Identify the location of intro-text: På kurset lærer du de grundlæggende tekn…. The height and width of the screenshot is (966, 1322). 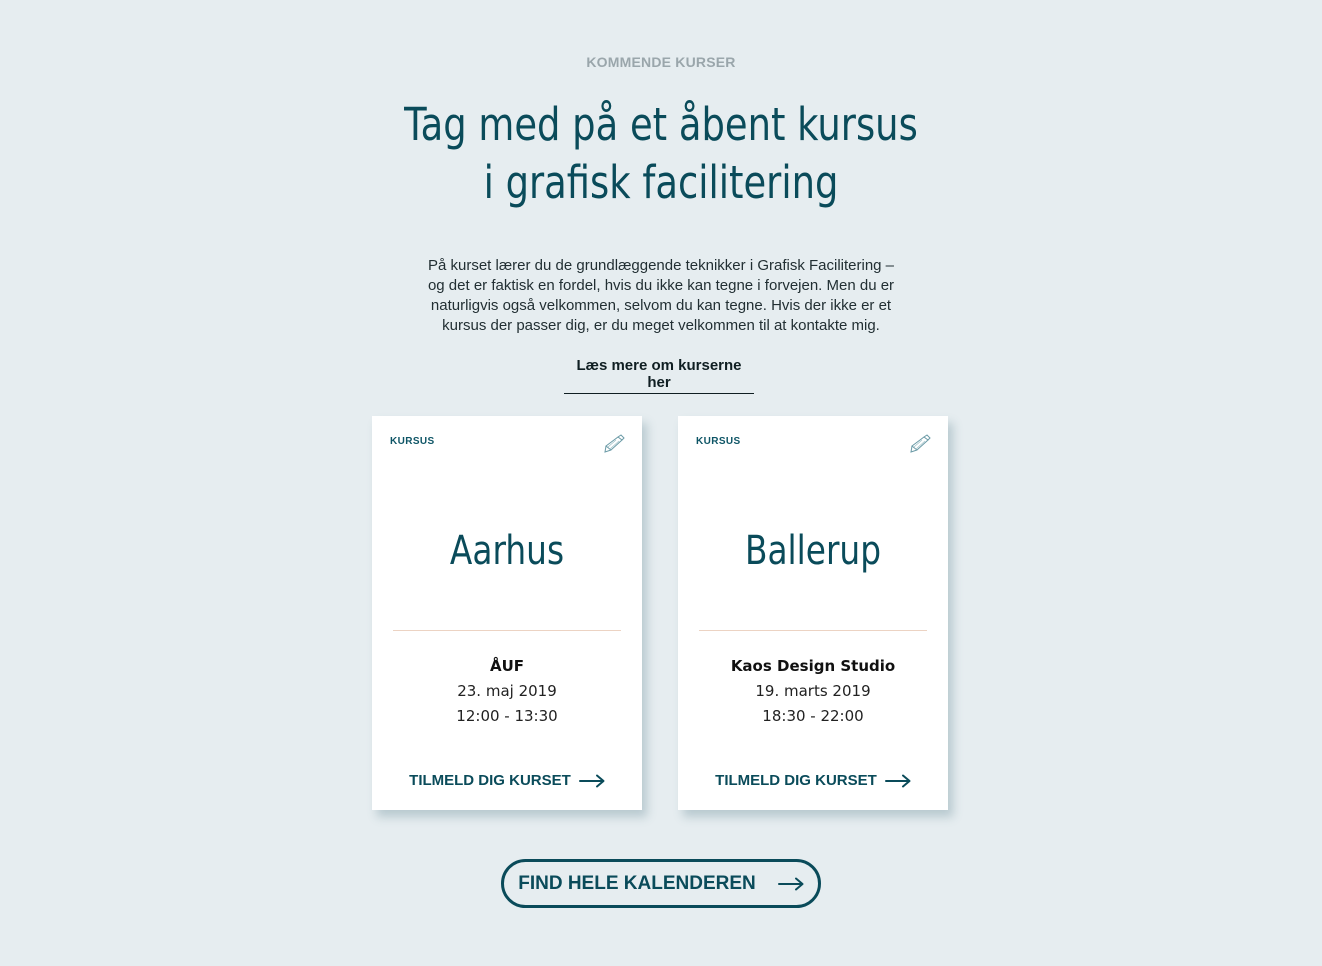
(661, 295).